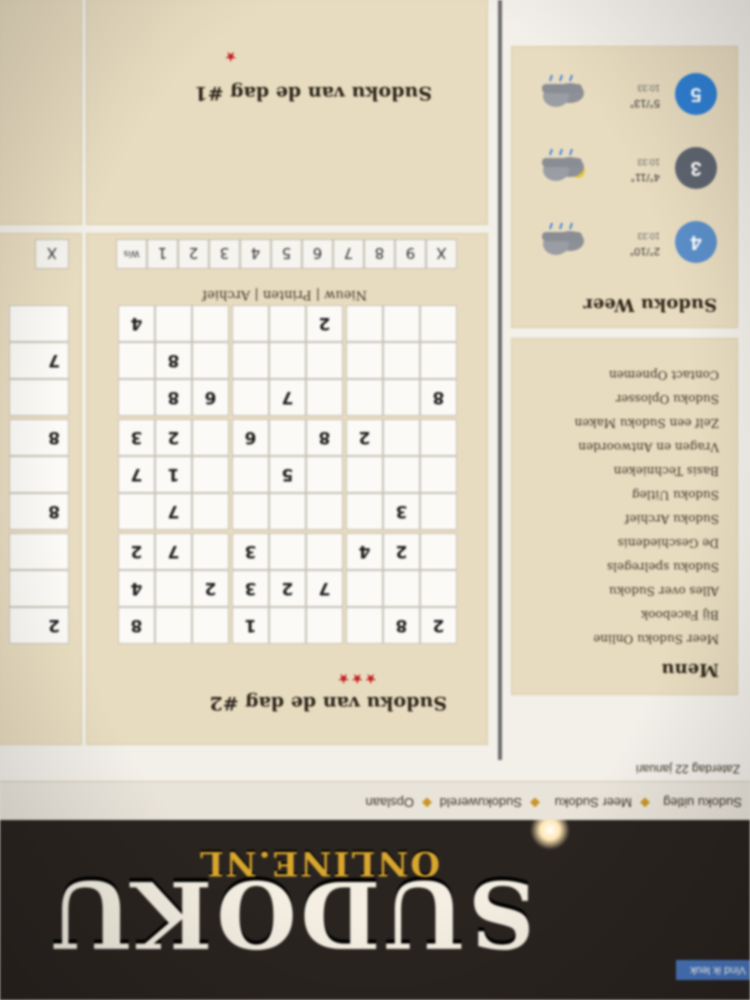 The image size is (750, 1000). Describe the element at coordinates (648, 447) in the screenshot. I see `menu-item: Vragen en Antwoorden` at that location.